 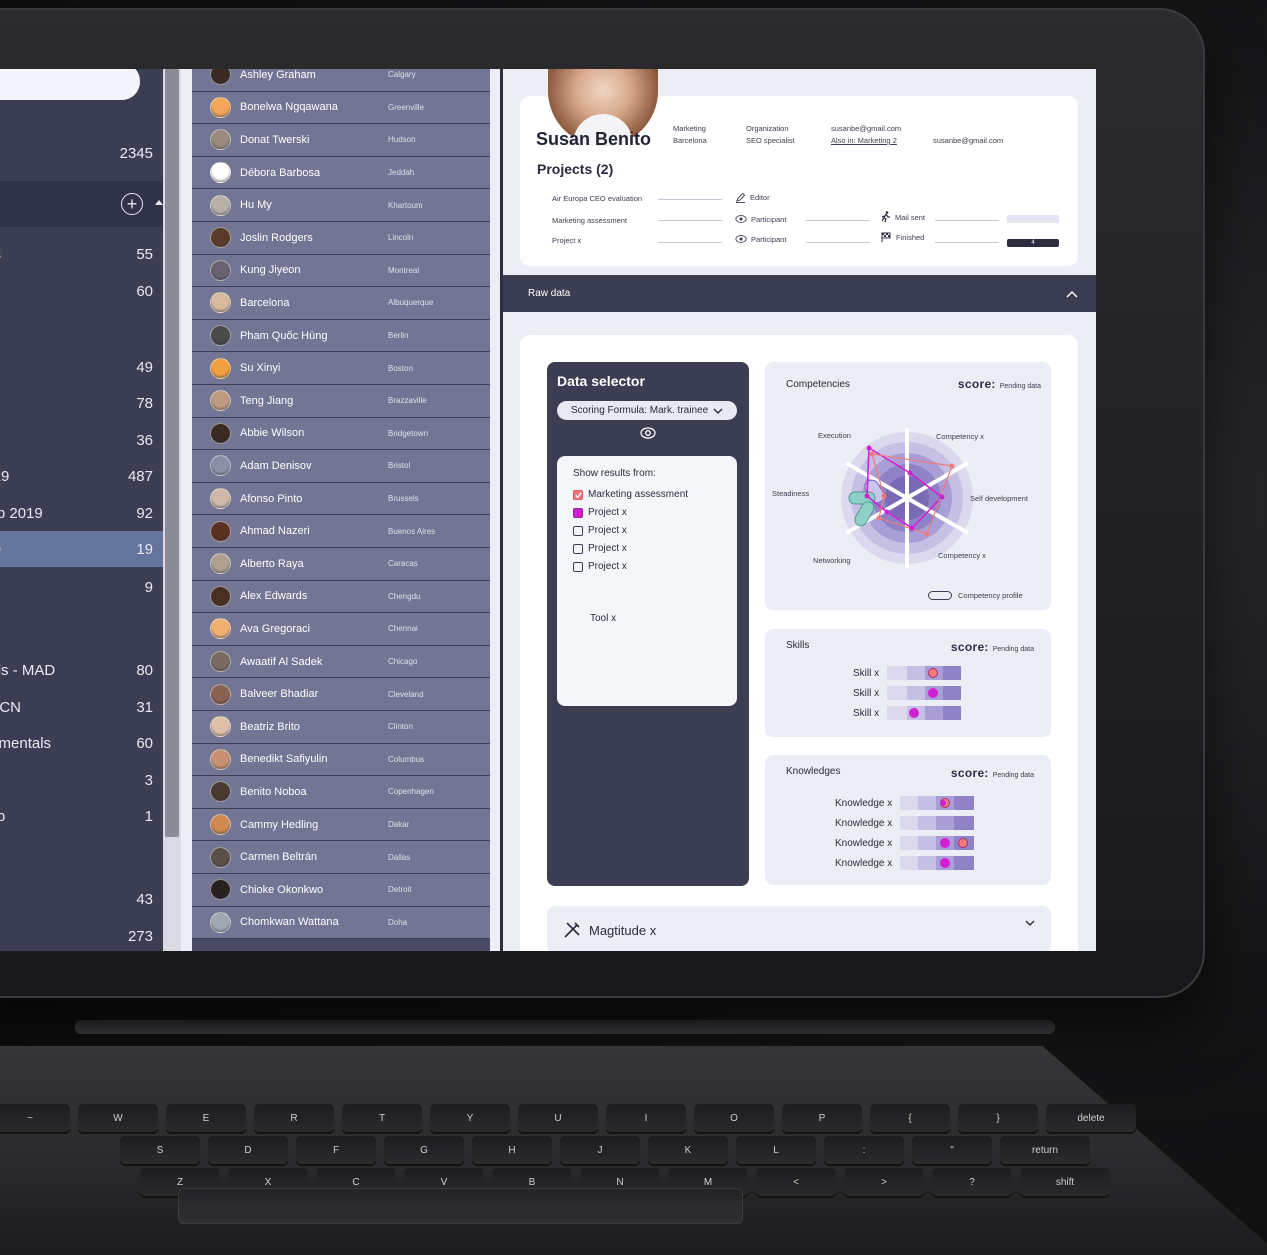 I want to click on list-item: Teng Jiang Brazzaville, so click(x=341, y=401).